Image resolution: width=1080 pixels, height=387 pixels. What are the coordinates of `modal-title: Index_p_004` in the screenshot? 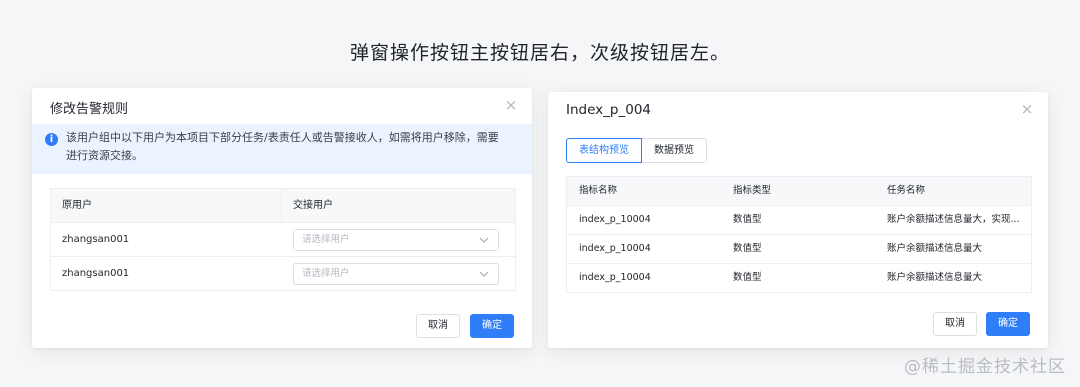 It's located at (609, 110).